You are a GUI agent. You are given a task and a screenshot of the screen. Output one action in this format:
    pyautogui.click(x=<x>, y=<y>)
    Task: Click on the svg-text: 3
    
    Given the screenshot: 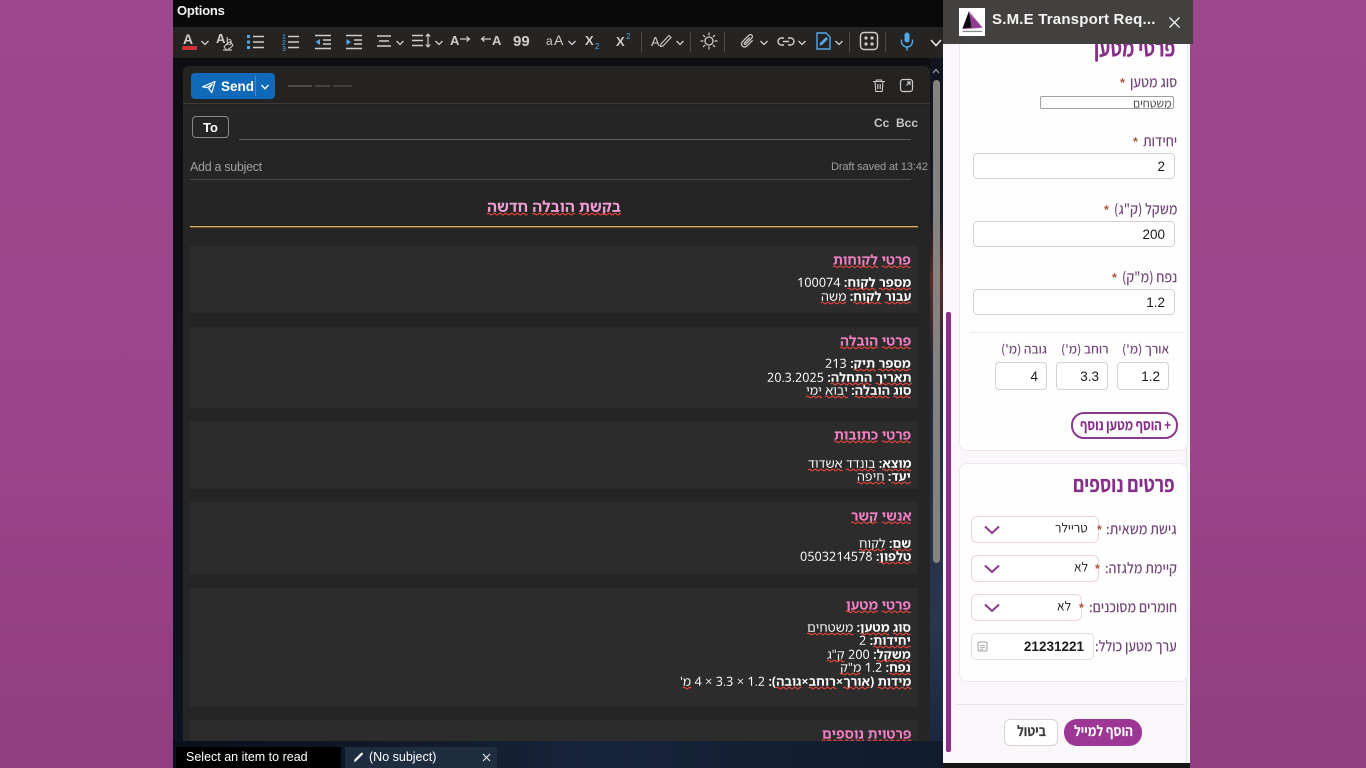 What is the action you would take?
    pyautogui.click(x=284, y=49)
    